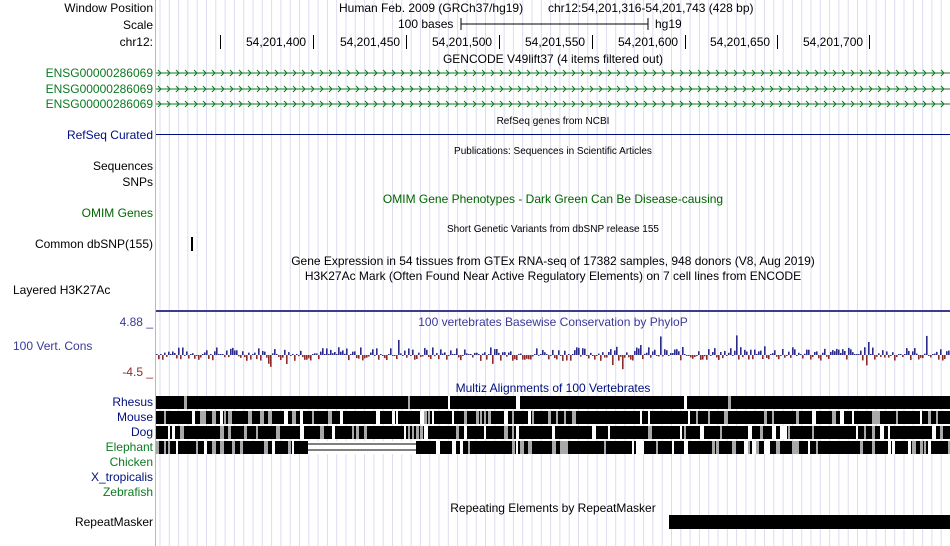  Describe the element at coordinates (553, 388) in the screenshot. I see `multiz-track-title: Multiz Alignments of 100 Vertebrates` at that location.